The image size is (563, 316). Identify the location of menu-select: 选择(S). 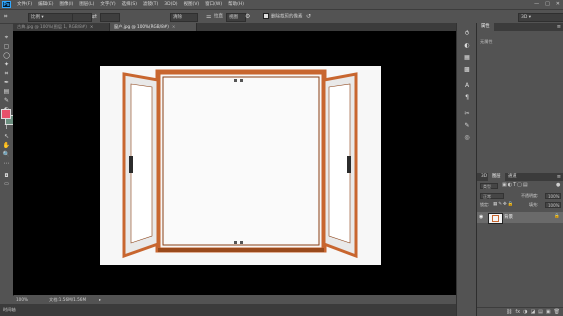
(129, 4).